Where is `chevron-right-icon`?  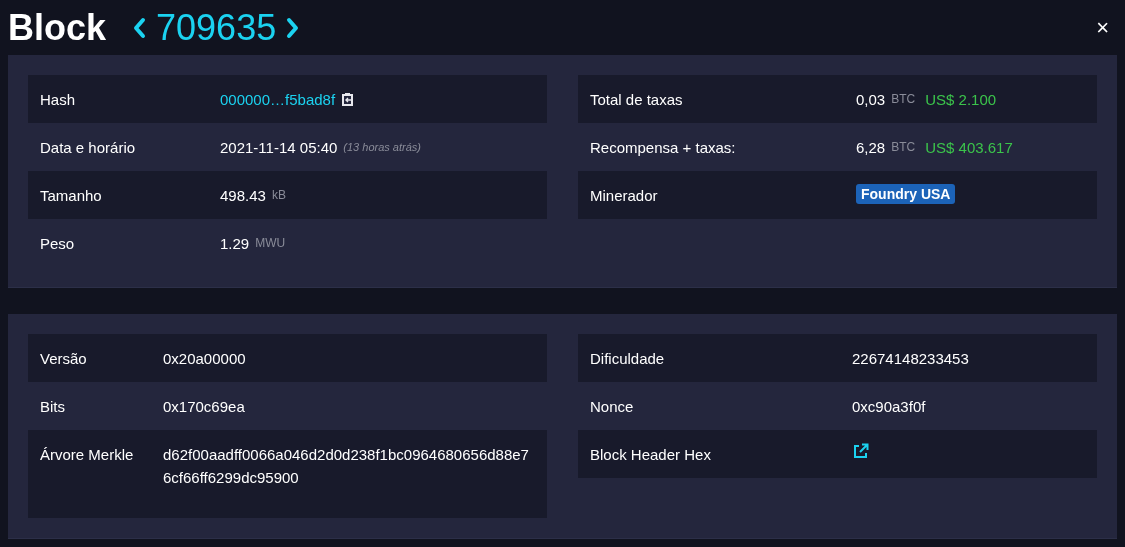 chevron-right-icon is located at coordinates (293, 27).